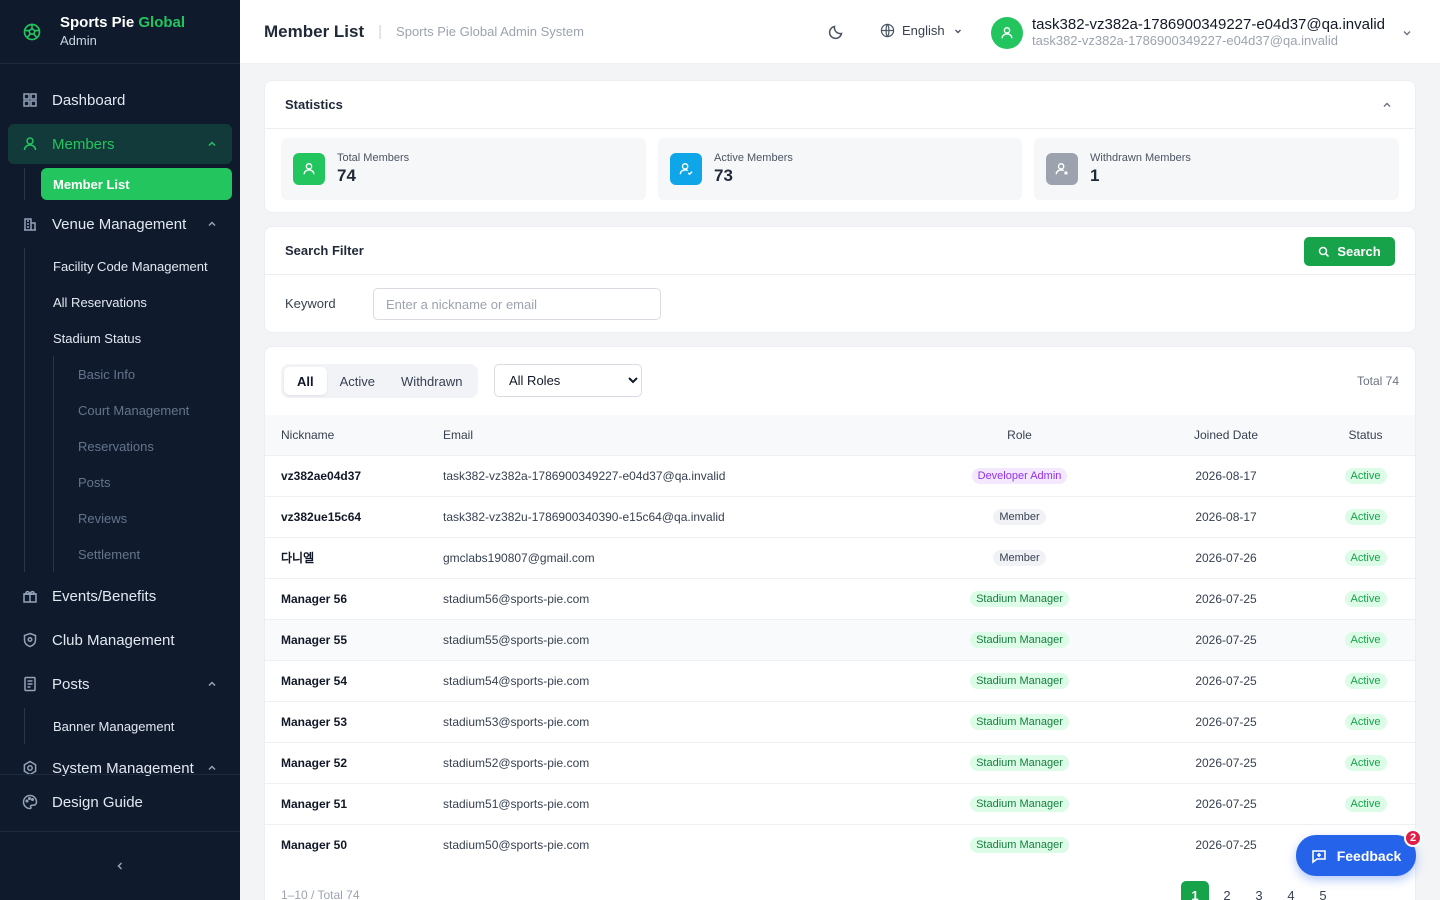 The height and width of the screenshot is (900, 1440). I want to click on stat-withdrawn-members: Withdrawn Members 1, so click(1216, 169).